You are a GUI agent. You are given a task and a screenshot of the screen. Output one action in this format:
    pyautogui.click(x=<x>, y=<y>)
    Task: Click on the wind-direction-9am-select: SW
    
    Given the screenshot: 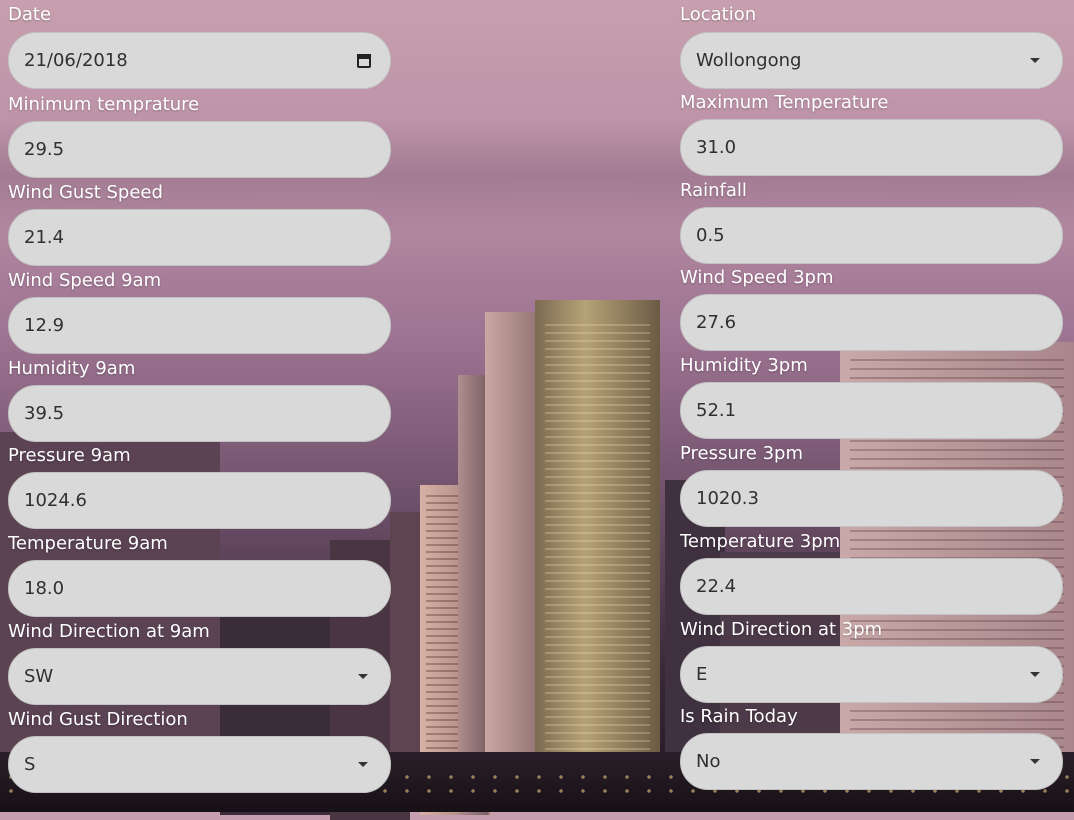 What is the action you would take?
    pyautogui.click(x=199, y=676)
    